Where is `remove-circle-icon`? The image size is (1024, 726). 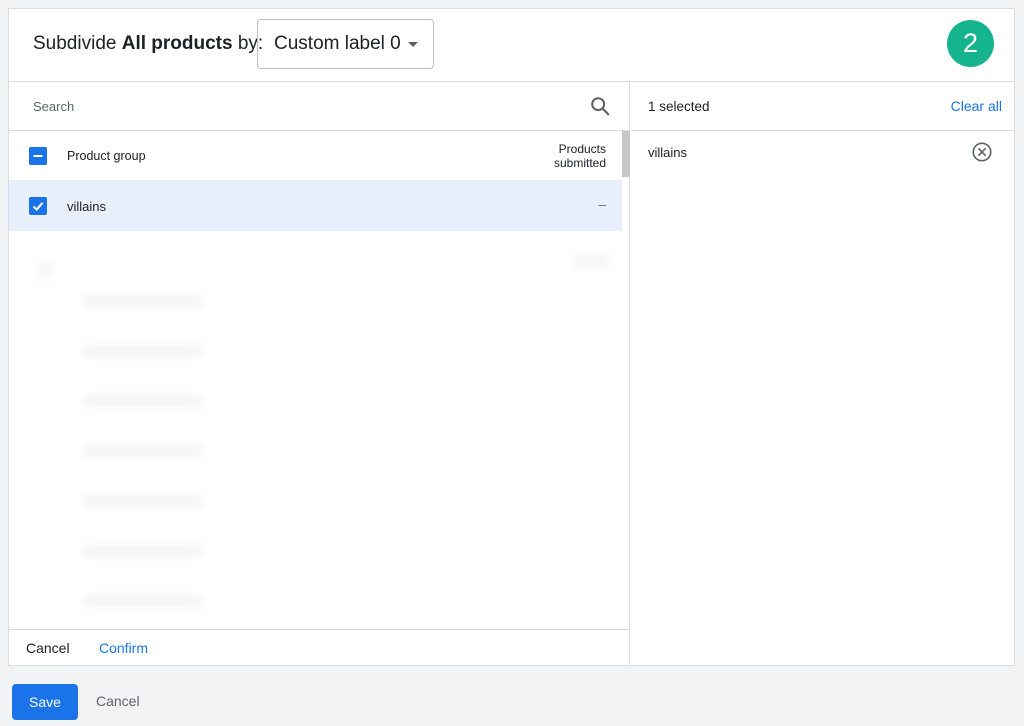 remove-circle-icon is located at coordinates (982, 152).